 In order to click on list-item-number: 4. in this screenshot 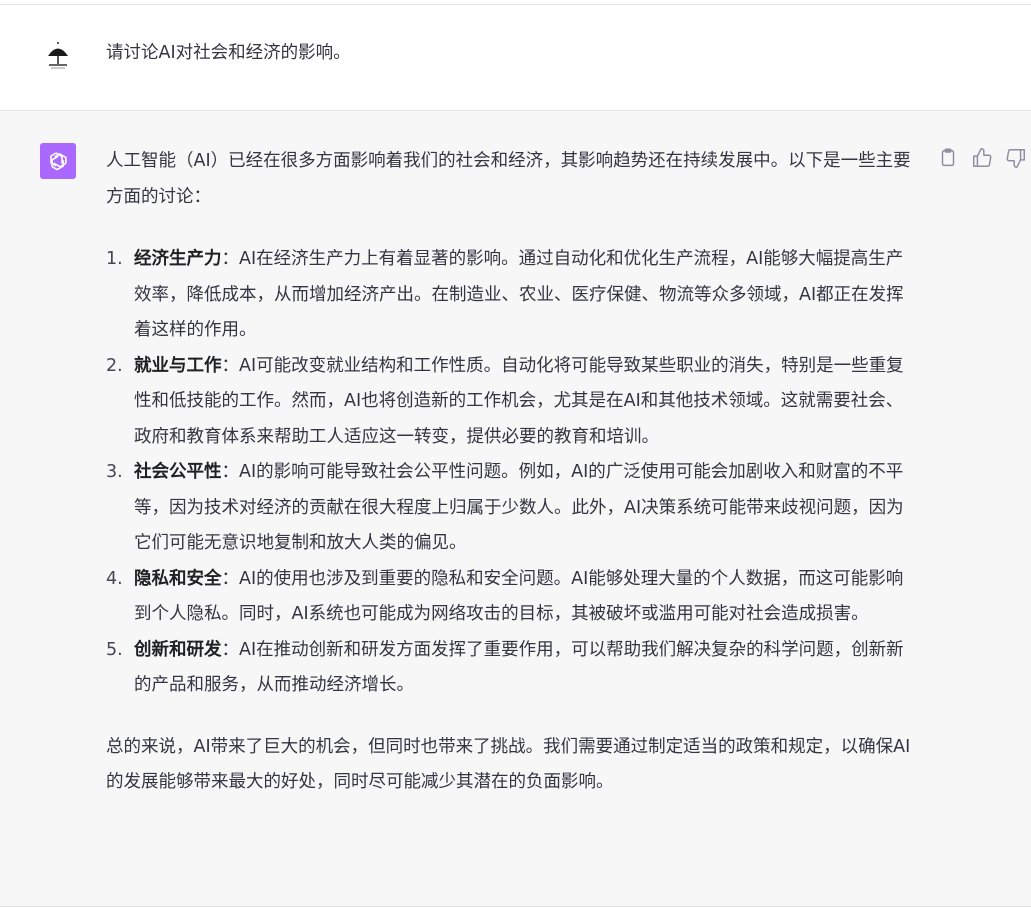, I will do `click(114, 578)`.